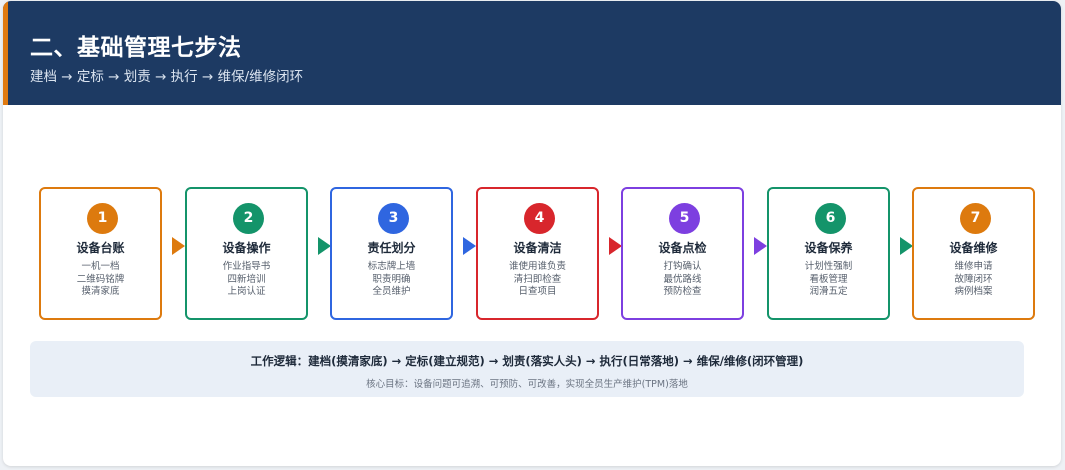 This screenshot has height=470, width=1065. Describe the element at coordinates (102, 218) in the screenshot. I see `step-number-badge: 1` at that location.